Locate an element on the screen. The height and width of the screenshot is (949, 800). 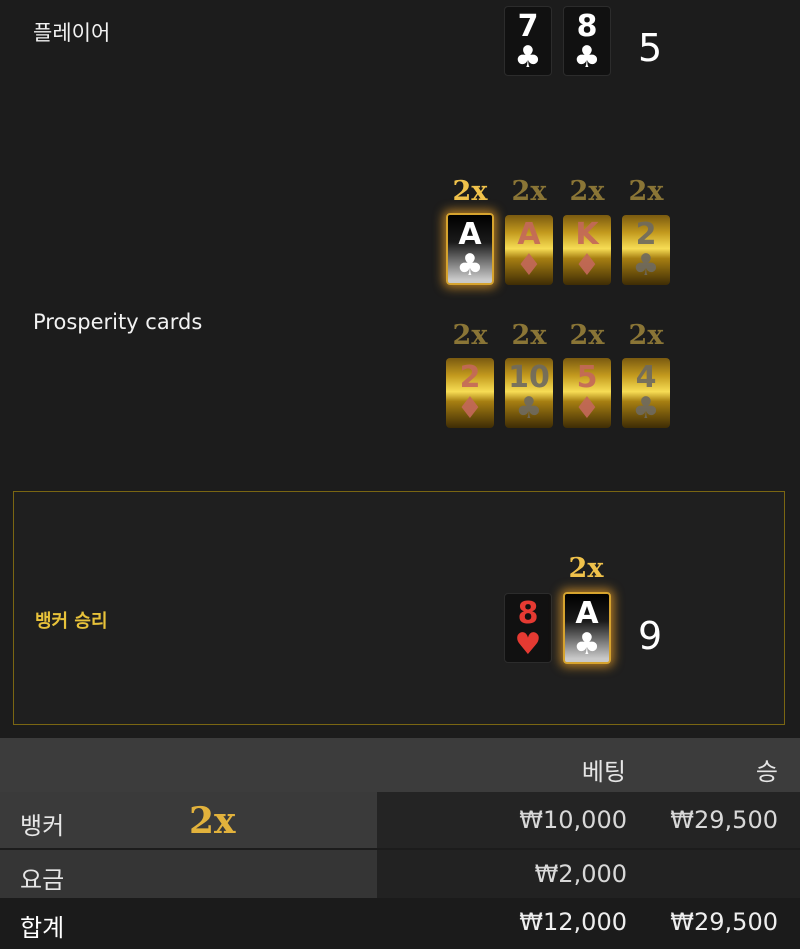
prosperity-card: 2 ♣ is located at coordinates (646, 250).